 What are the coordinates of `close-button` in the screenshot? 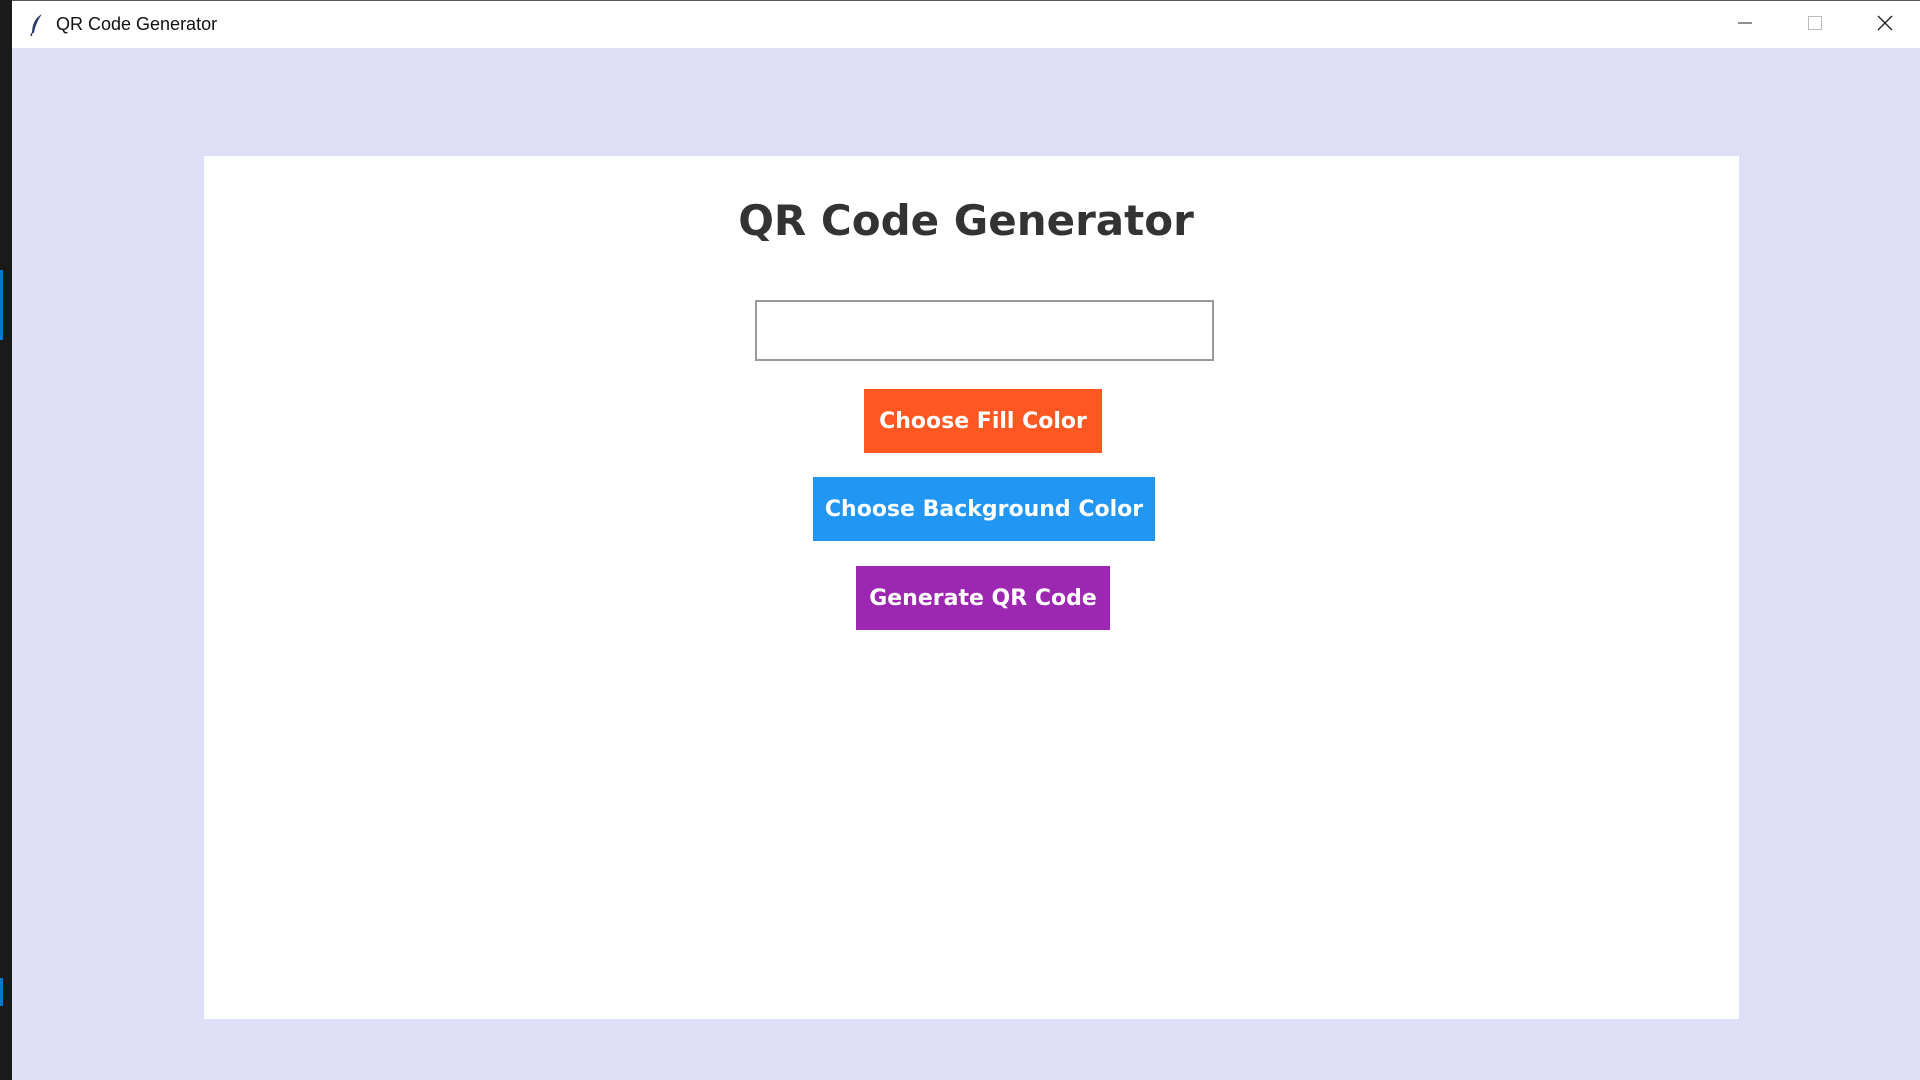 It's located at (1885, 24).